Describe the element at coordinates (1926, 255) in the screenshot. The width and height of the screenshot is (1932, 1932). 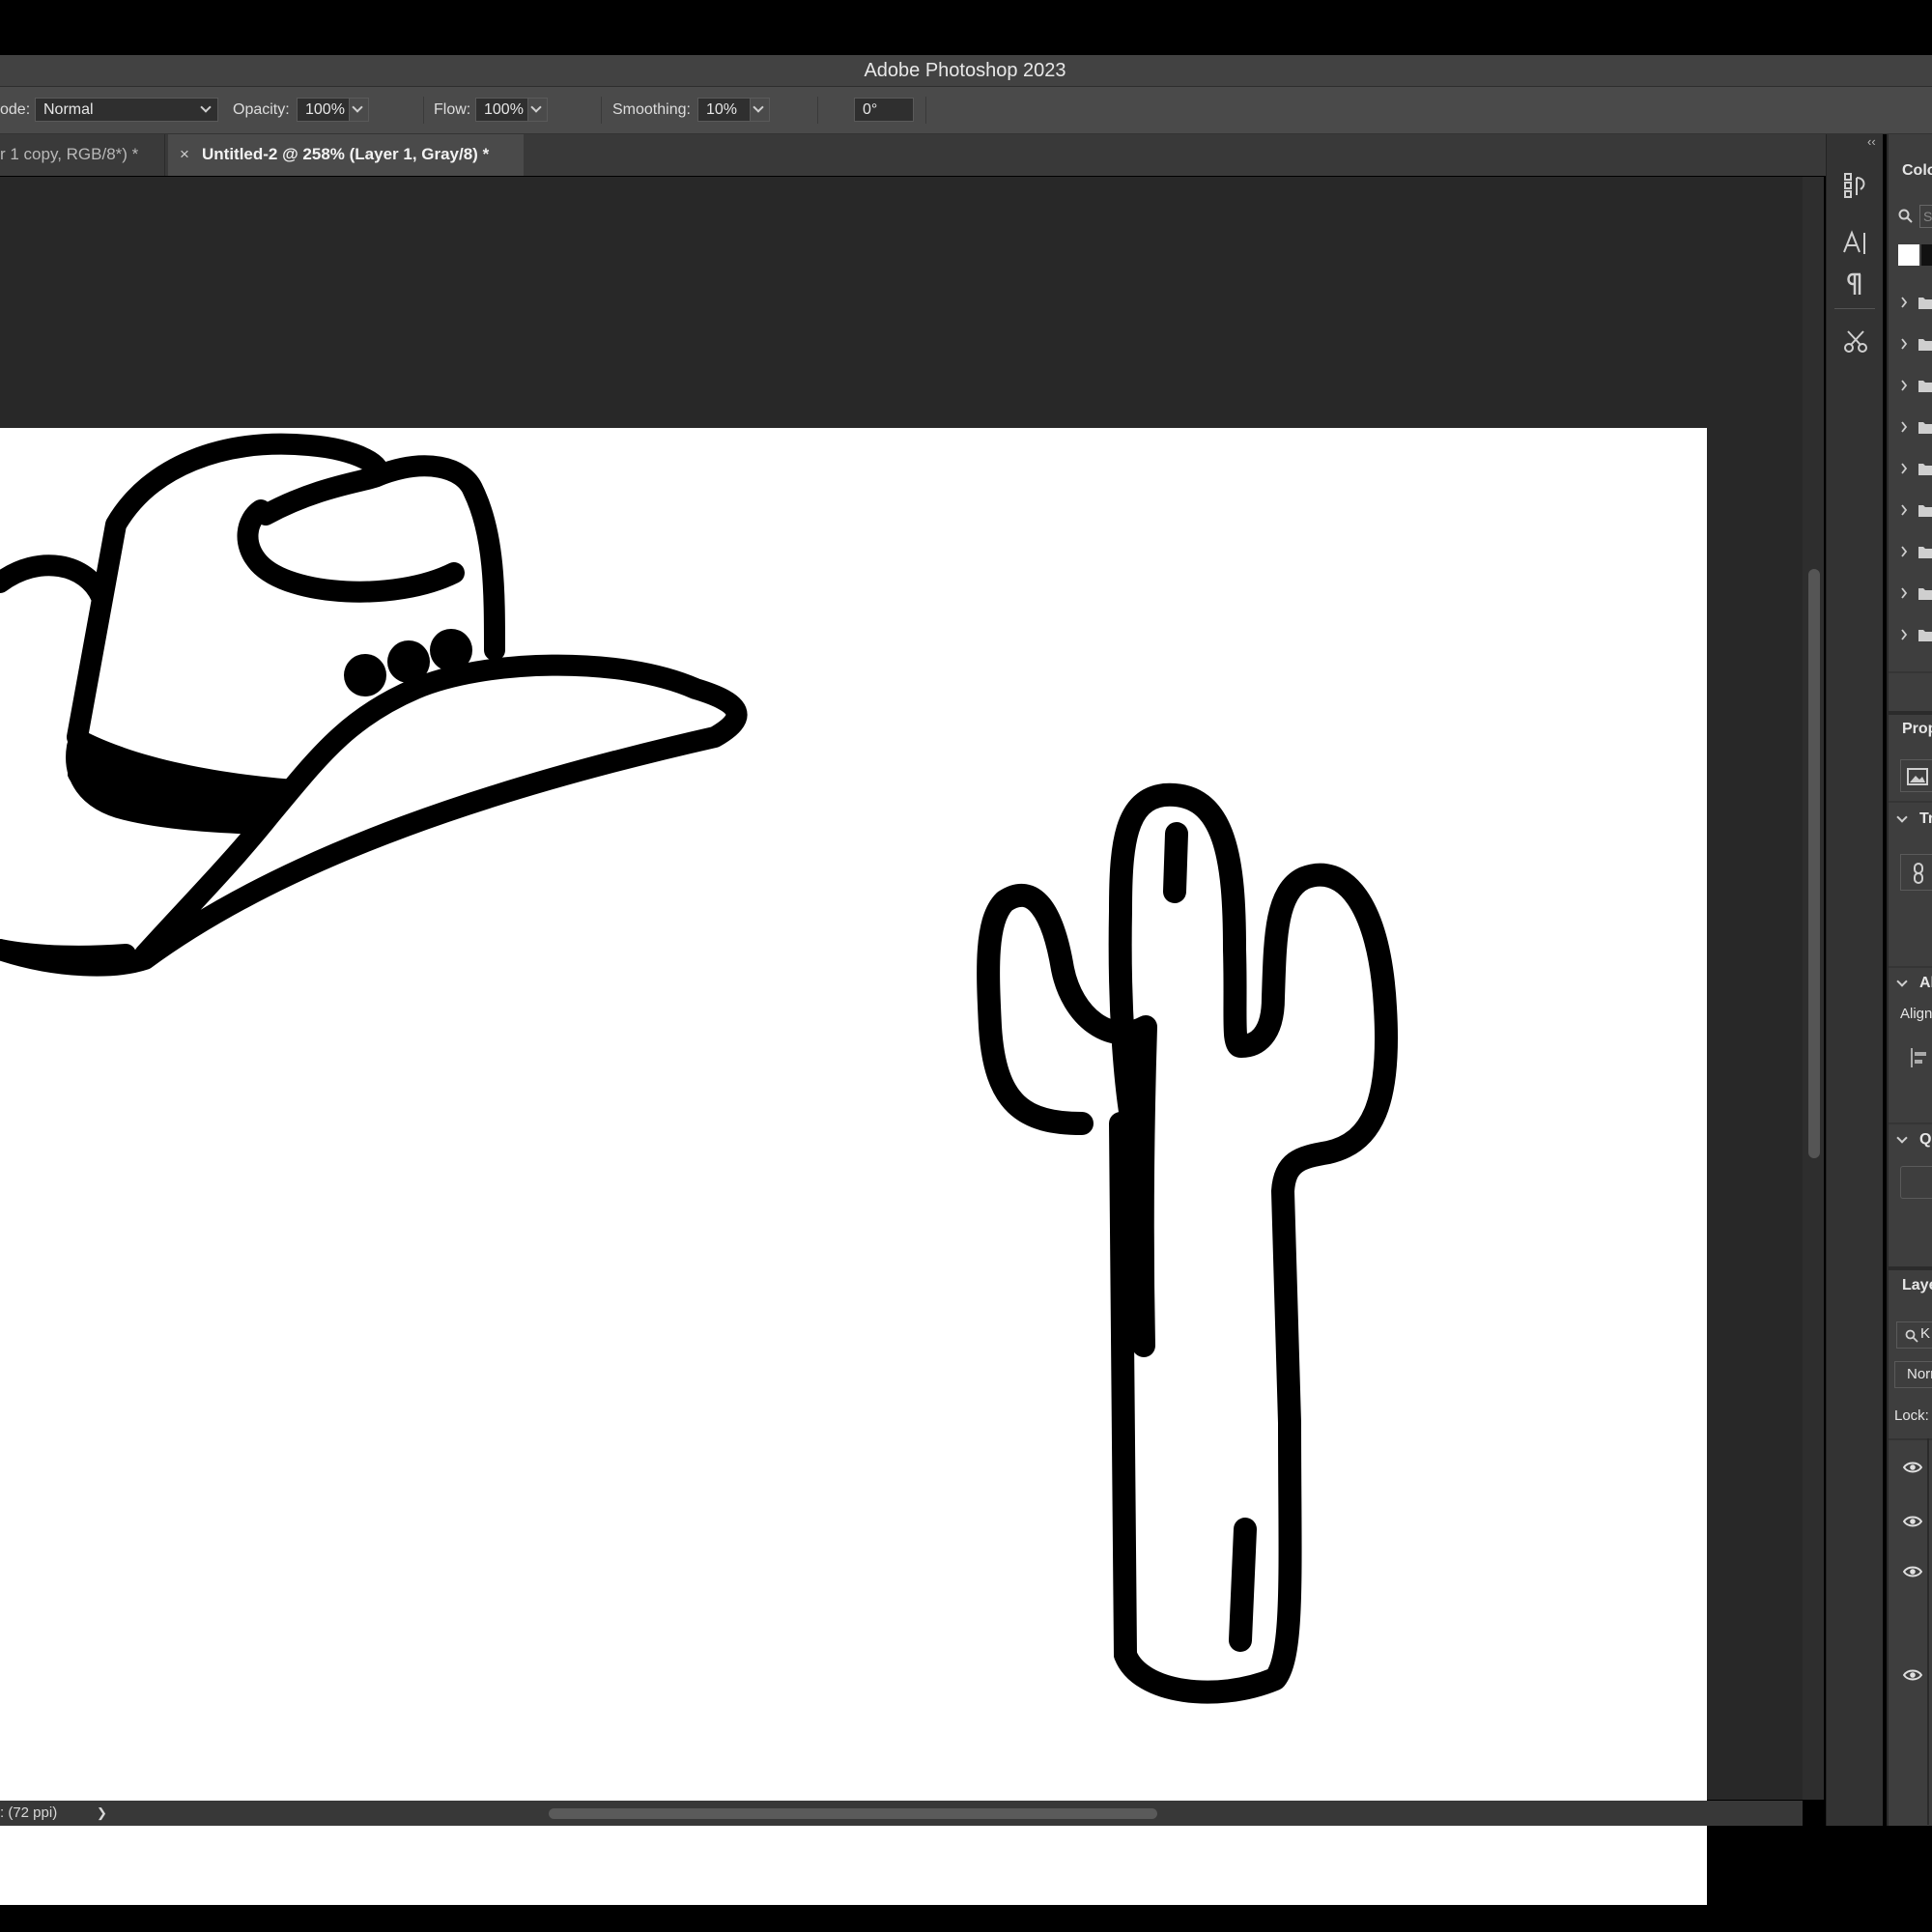
I see `background-swatch` at that location.